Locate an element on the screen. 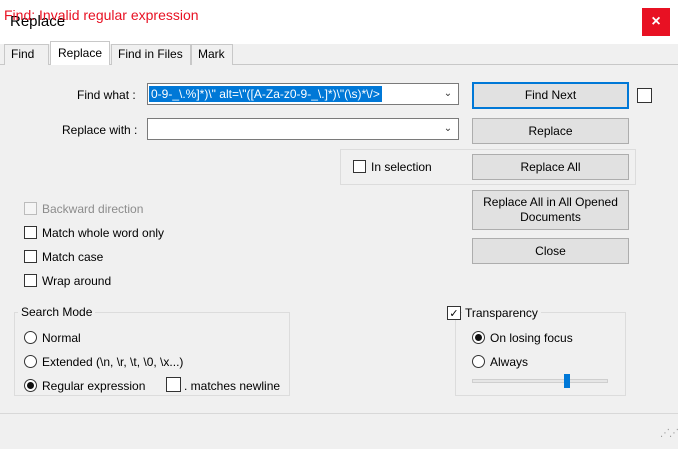 The height and width of the screenshot is (449, 678). replace-with-value is located at coordinates (151, 129).